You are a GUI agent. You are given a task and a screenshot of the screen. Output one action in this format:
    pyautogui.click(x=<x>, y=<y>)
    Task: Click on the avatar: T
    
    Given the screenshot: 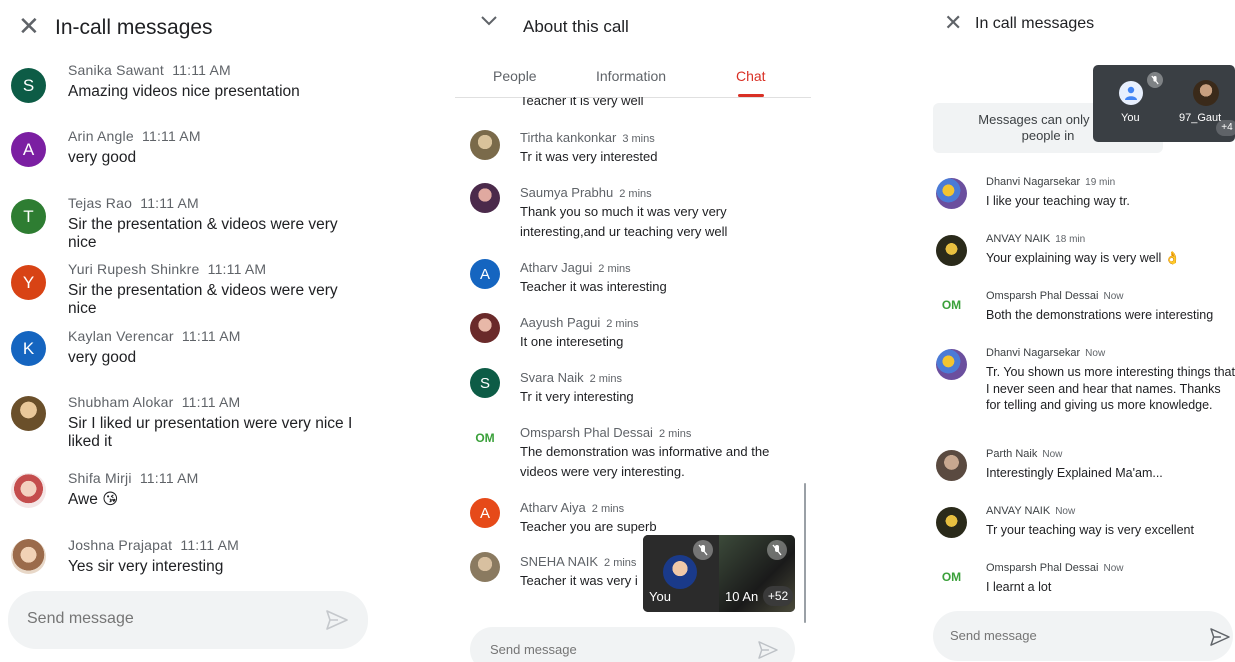 What is the action you would take?
    pyautogui.click(x=28, y=216)
    